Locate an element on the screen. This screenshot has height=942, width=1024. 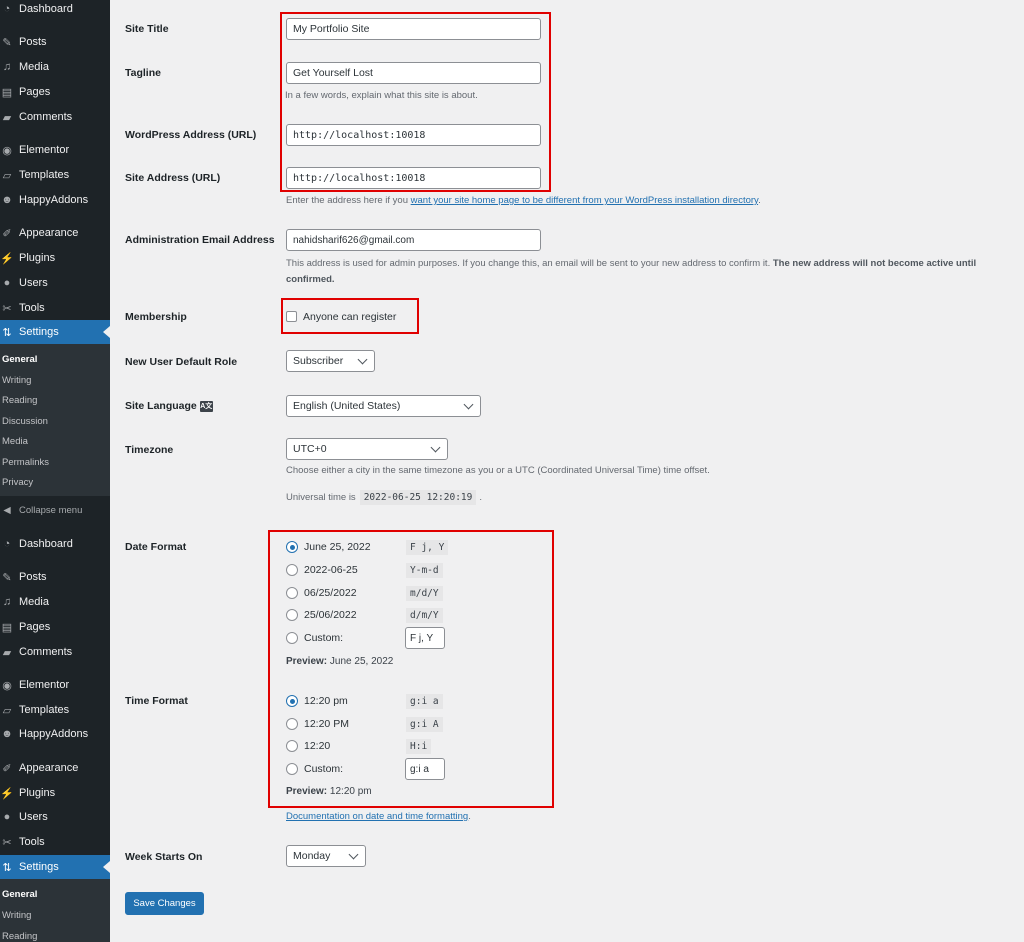
sidebar-item-templates: ▱ Templates is located at coordinates (55, 175).